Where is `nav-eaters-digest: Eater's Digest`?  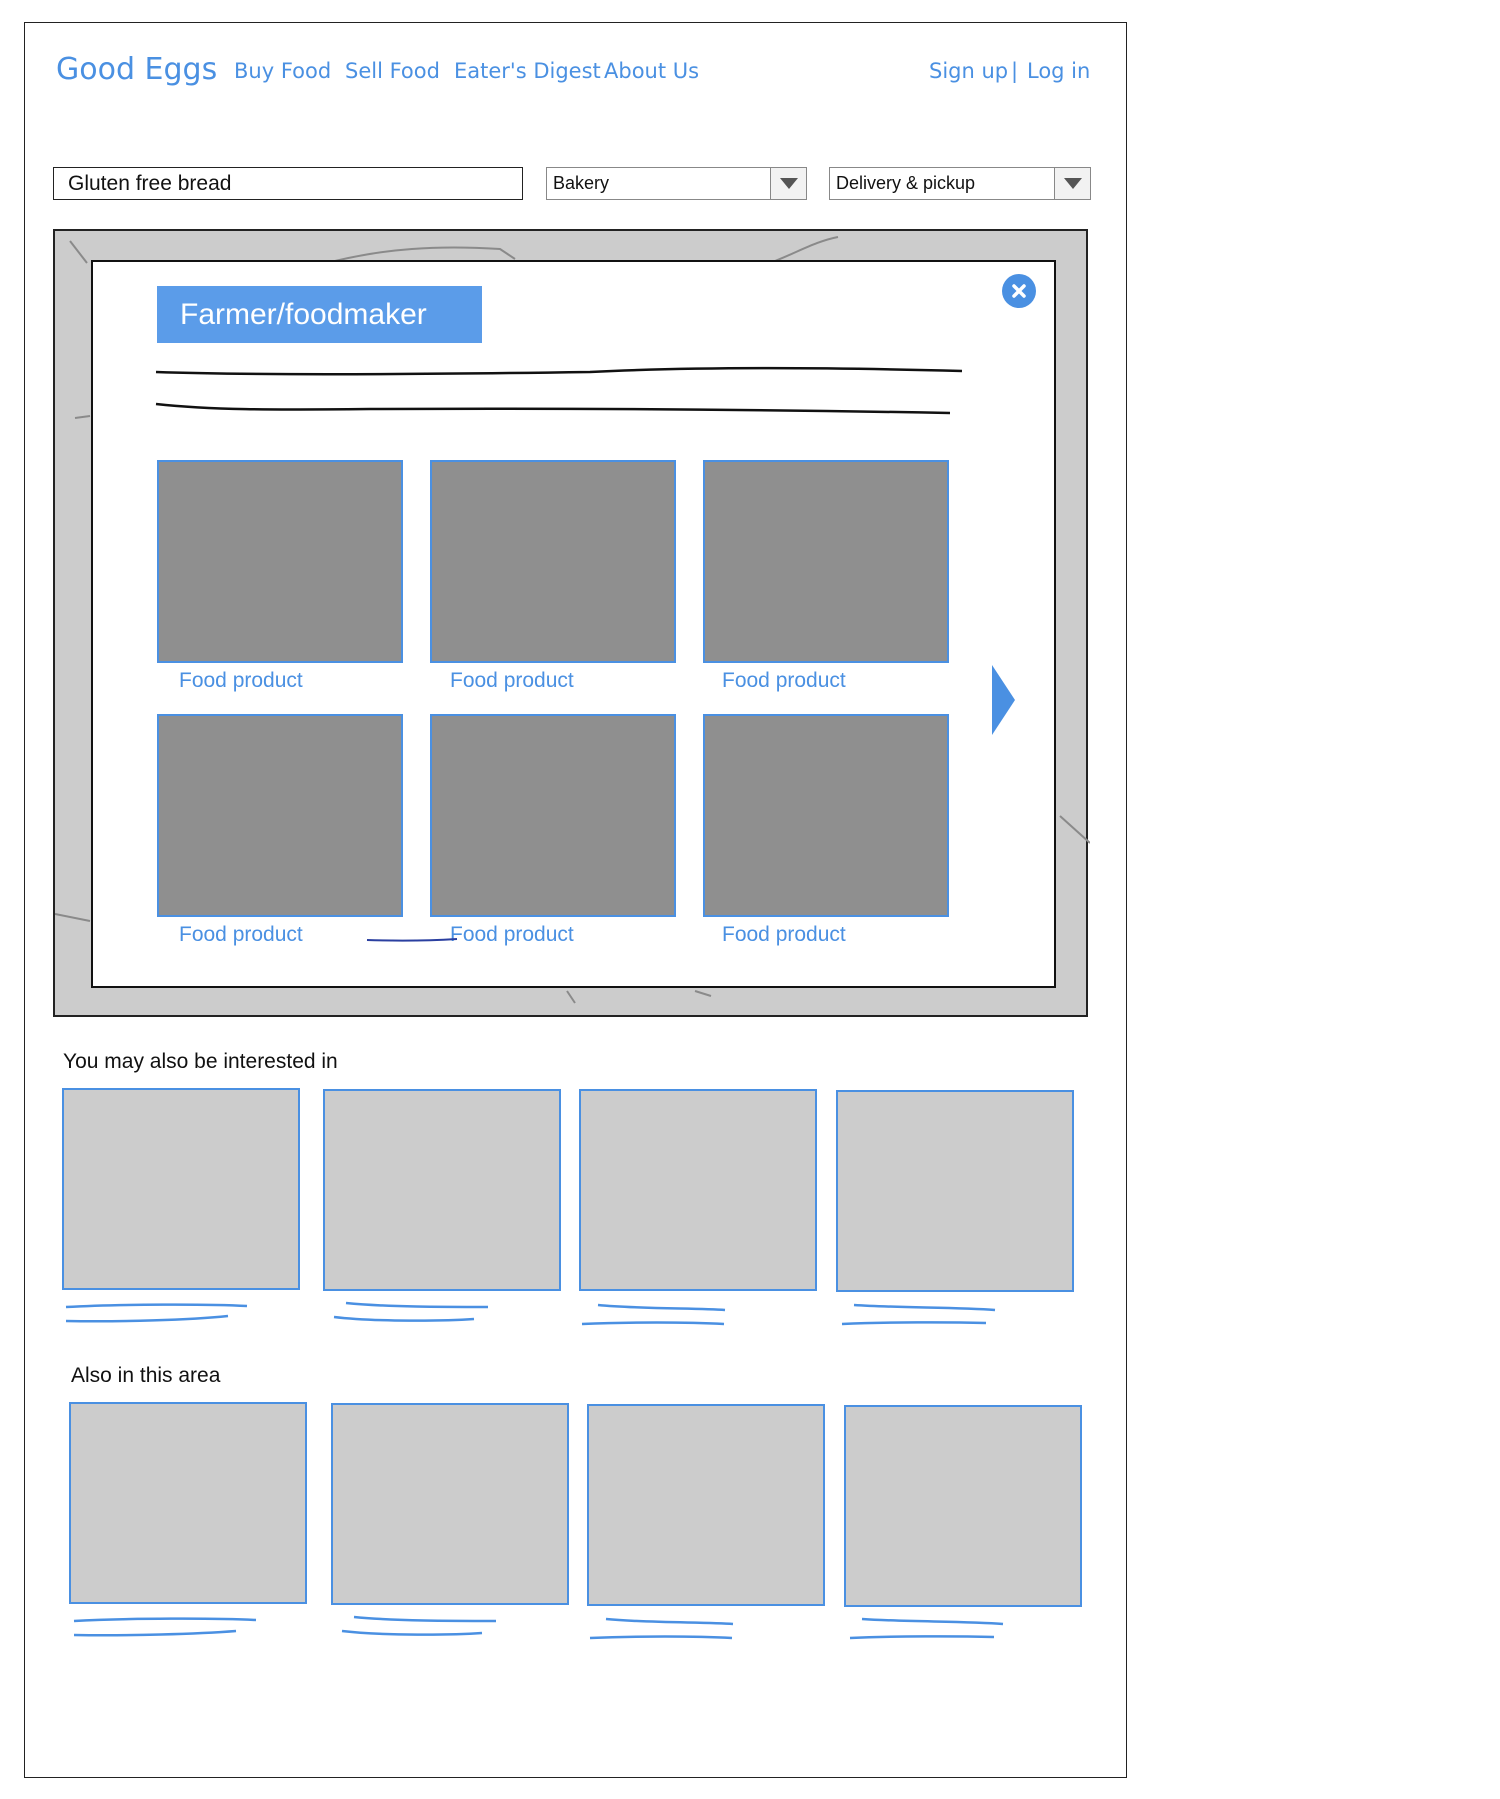
nav-eaters-digest: Eater's Digest is located at coordinates (527, 71).